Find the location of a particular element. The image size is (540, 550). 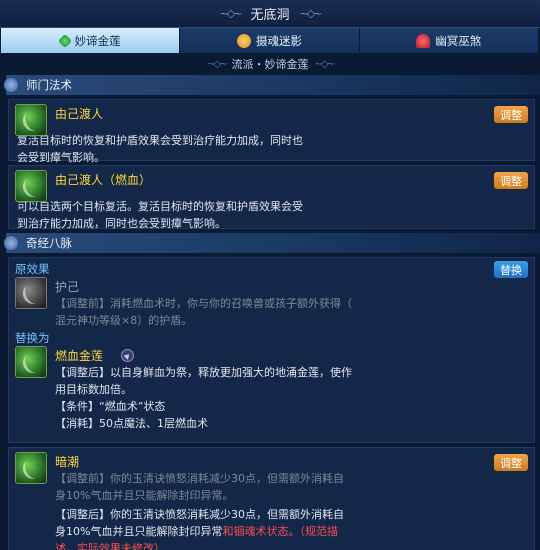

tab-label: 幽冥巫煞 is located at coordinates (458, 40).